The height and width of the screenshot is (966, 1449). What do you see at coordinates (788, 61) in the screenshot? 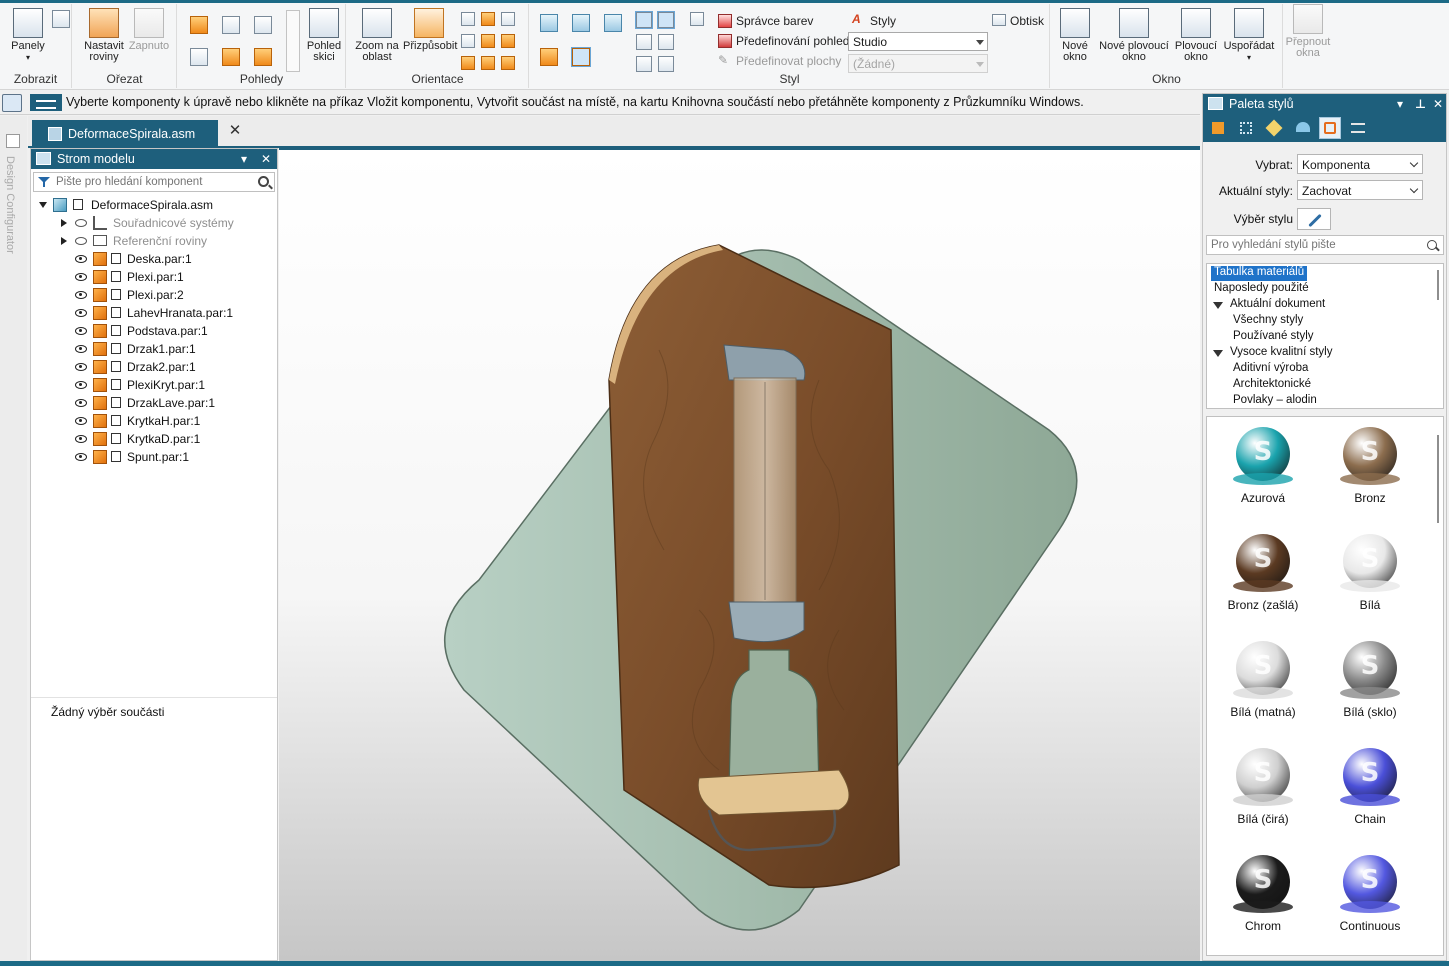
I see `predefinovat-plochy-button: Předefinovat plochy` at bounding box center [788, 61].